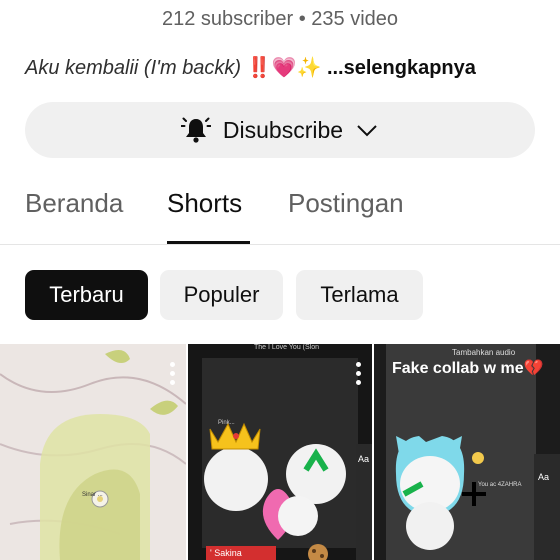 The width and height of the screenshot is (560, 560). What do you see at coordinates (367, 130) in the screenshot?
I see `chevron-down-icon` at bounding box center [367, 130].